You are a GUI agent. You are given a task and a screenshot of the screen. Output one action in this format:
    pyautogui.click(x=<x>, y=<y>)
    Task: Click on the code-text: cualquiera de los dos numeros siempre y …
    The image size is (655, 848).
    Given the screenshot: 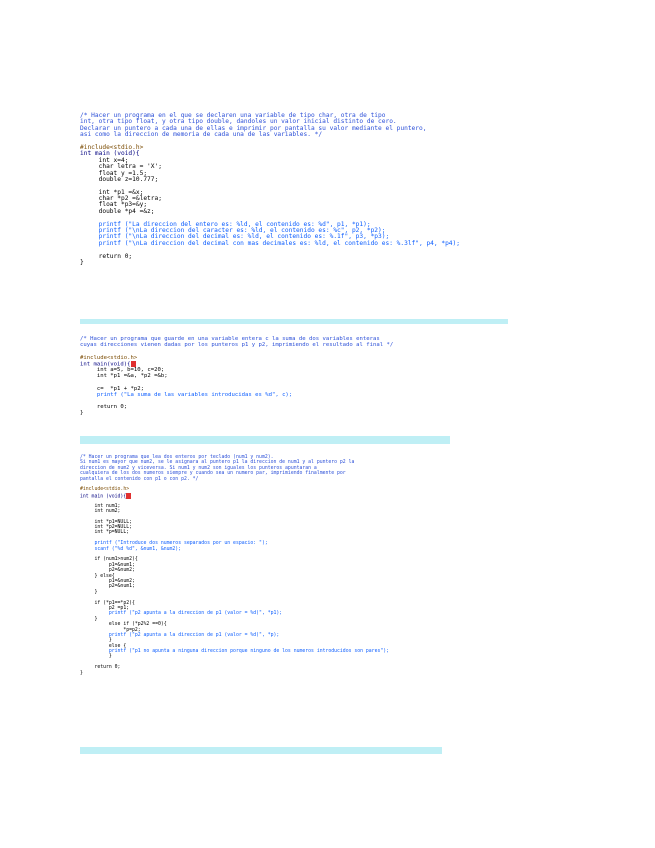 What is the action you would take?
    pyautogui.click(x=213, y=474)
    